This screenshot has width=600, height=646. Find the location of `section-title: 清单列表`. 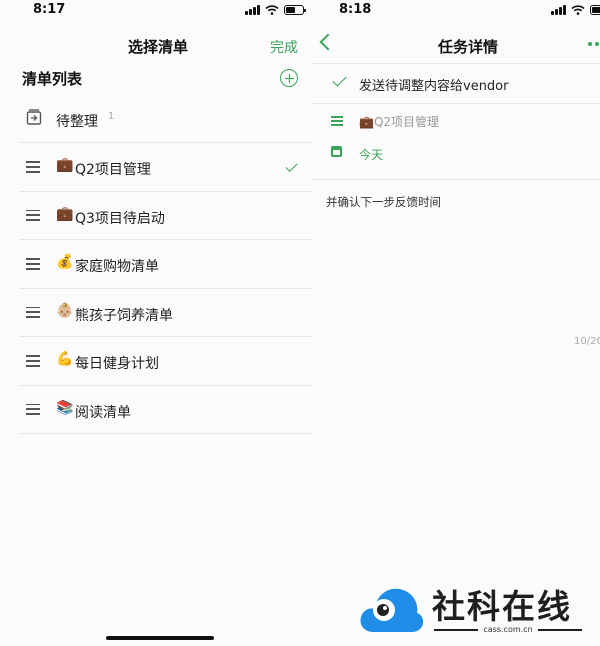

section-title: 清单列表 is located at coordinates (52, 79).